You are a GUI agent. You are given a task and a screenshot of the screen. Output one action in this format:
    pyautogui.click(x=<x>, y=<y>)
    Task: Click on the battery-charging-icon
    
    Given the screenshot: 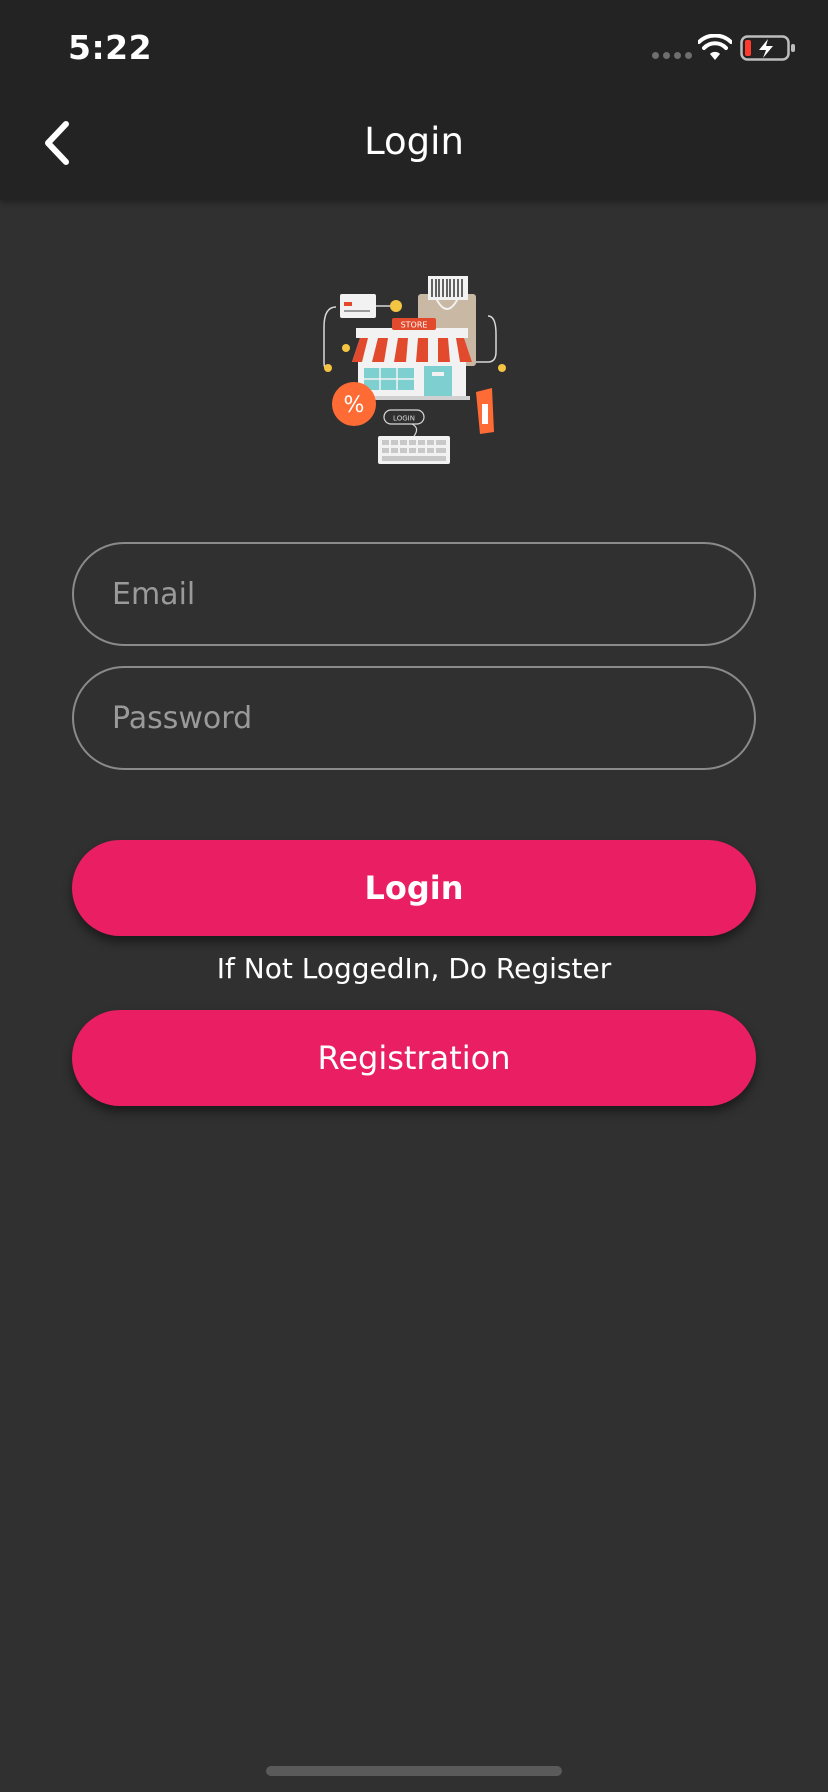 What is the action you would take?
    pyautogui.click(x=767, y=48)
    